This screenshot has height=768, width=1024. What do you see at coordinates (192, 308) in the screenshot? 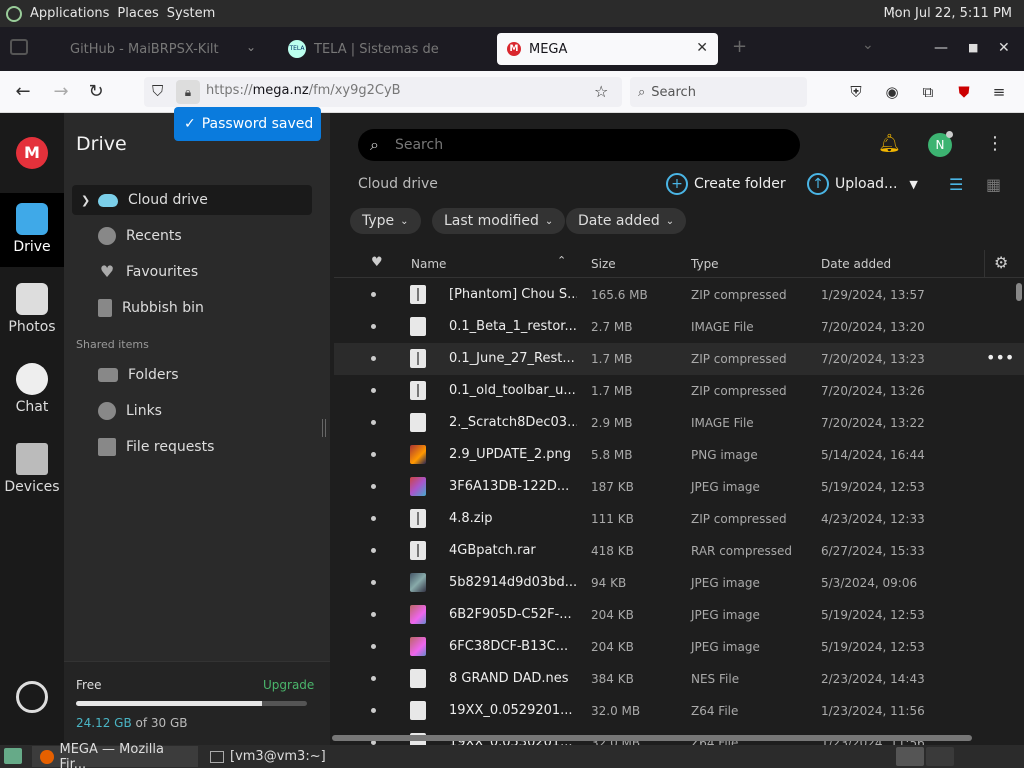
I see `sidebar-item-rubbish-bin: Rubbish bin` at bounding box center [192, 308].